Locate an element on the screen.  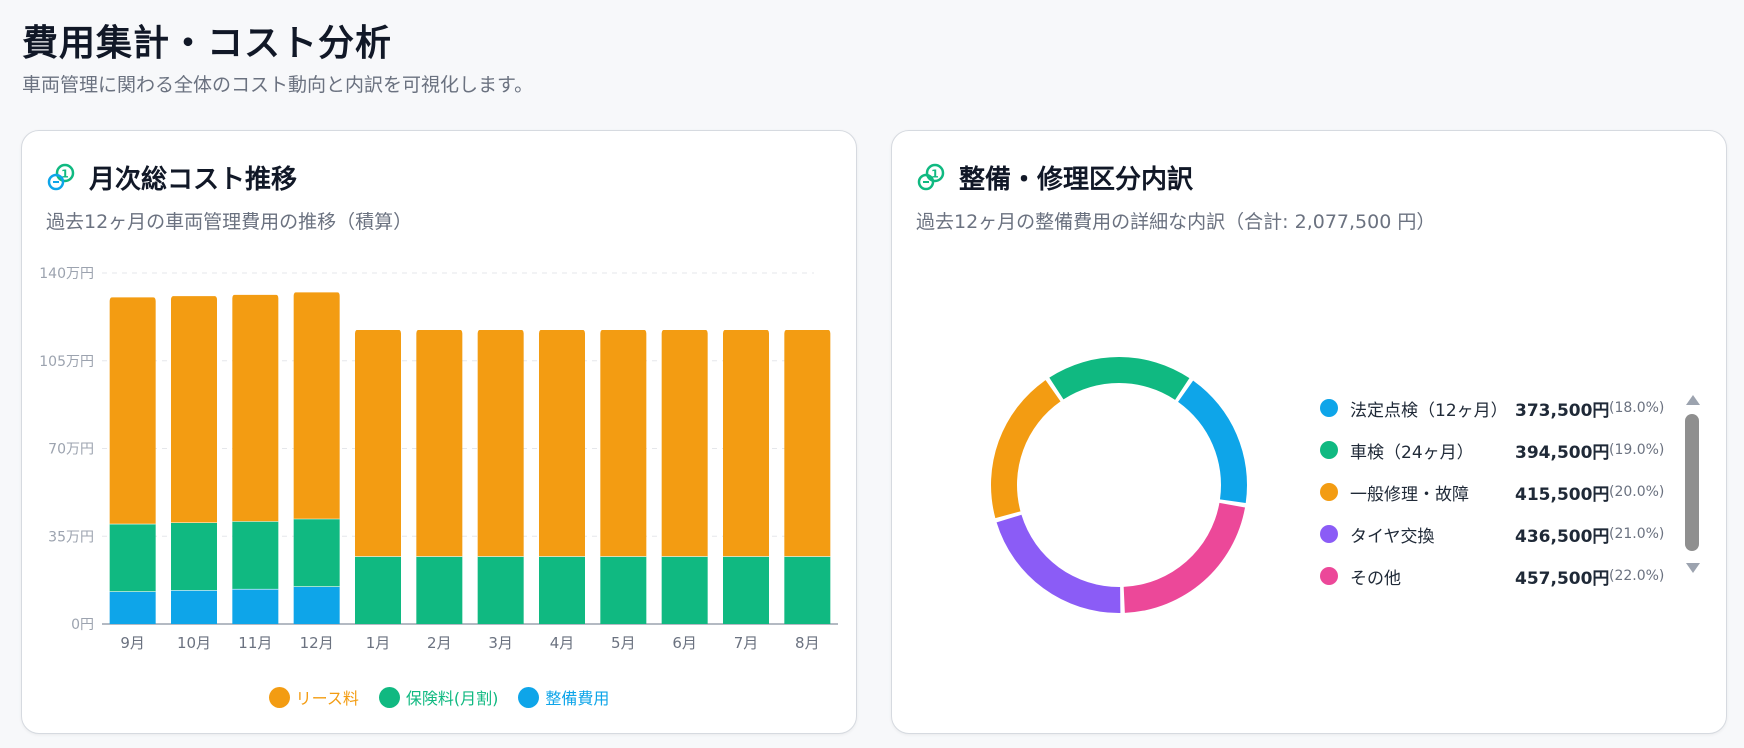
x-tick-label: 2月 is located at coordinates (439, 643).